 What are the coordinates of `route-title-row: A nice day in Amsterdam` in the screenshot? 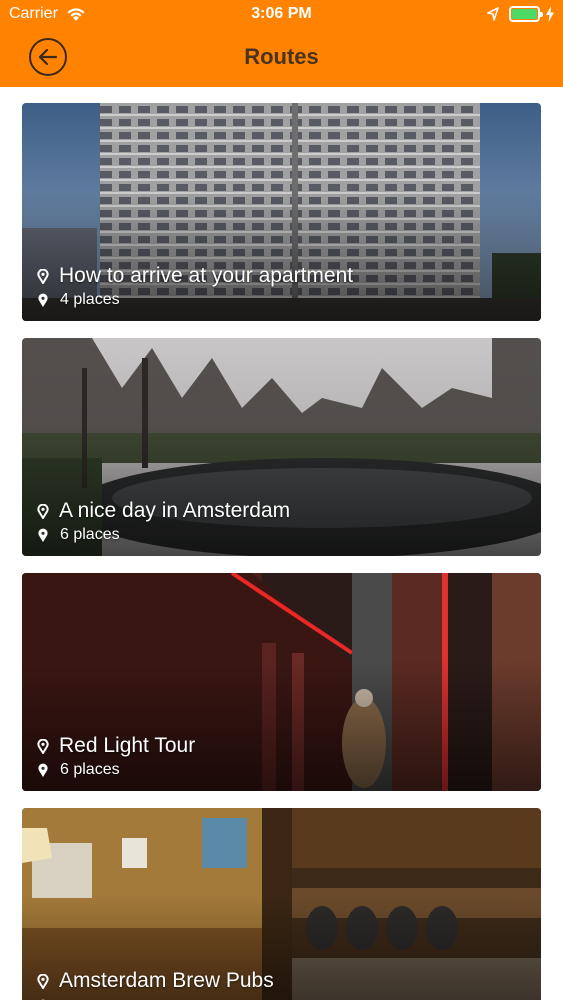 It's located at (163, 511).